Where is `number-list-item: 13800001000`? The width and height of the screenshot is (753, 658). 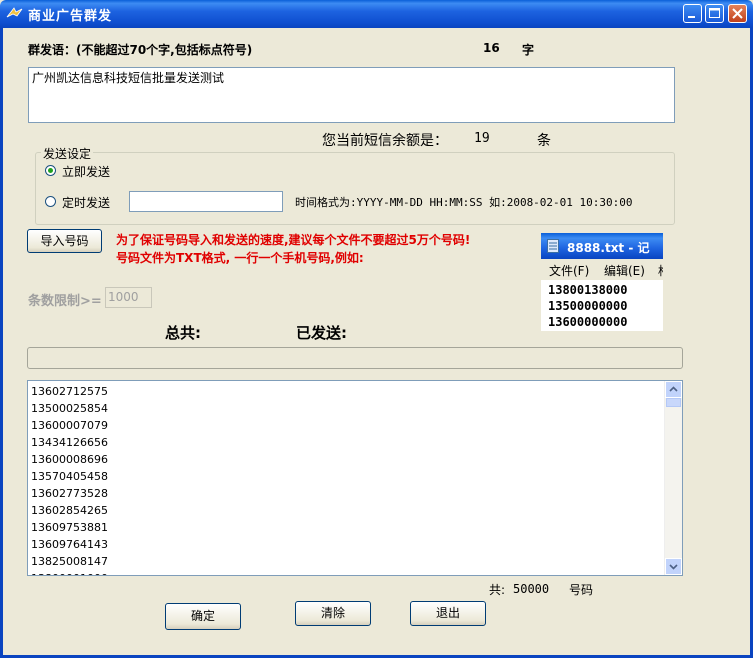
number-list-item: 13800001000 is located at coordinates (69, 573).